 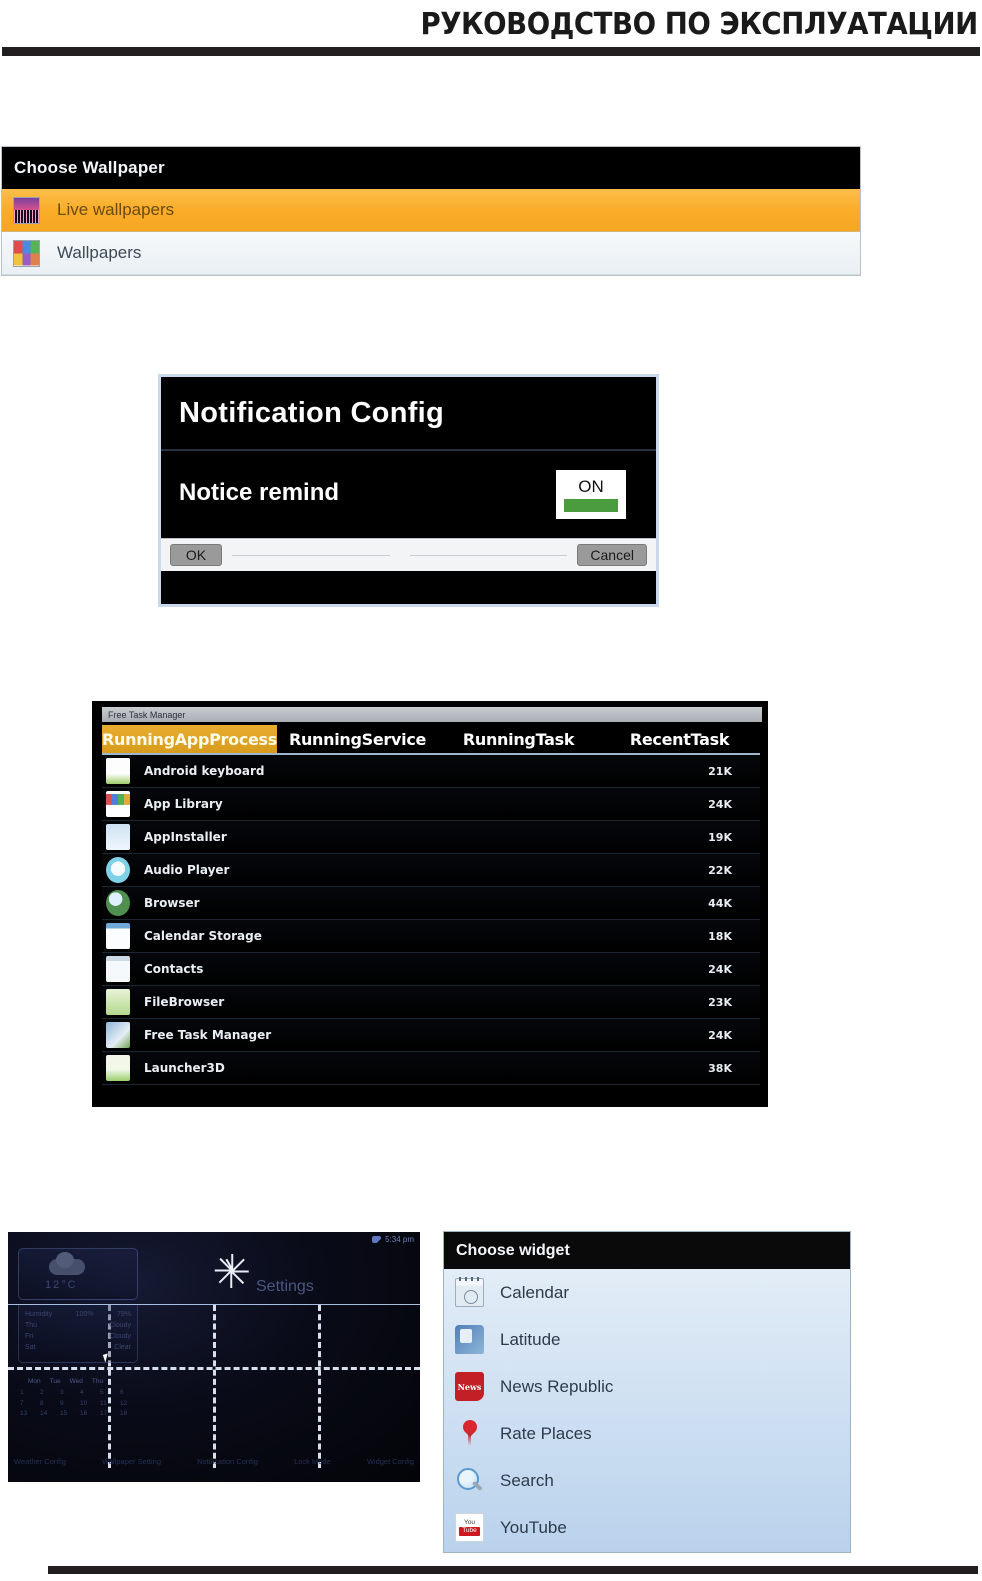 What do you see at coordinates (29, 1336) in the screenshot?
I see `weather-row-left: Fri` at bounding box center [29, 1336].